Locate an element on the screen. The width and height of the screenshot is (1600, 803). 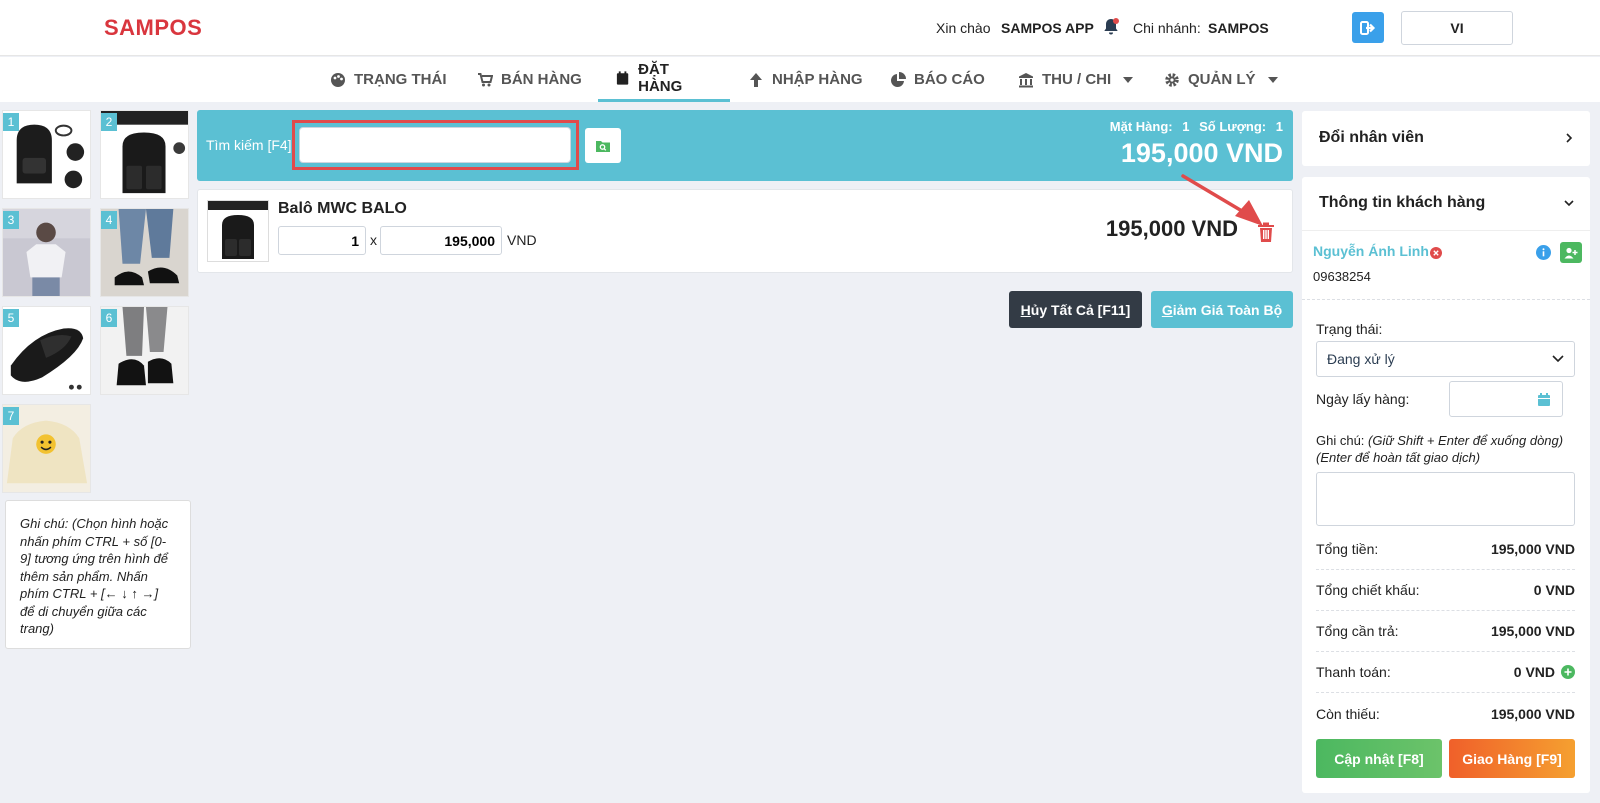
change-staff-row: Đổi nhân viên is located at coordinates (1446, 138).